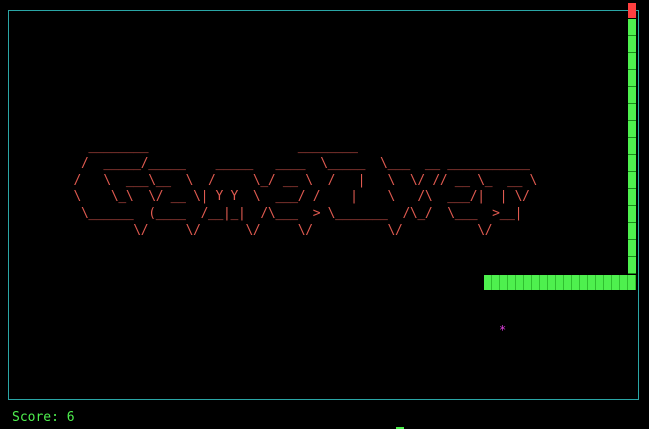 The image size is (649, 429). Describe the element at coordinates (43, 417) in the screenshot. I see `score-display: Score: 6` at that location.